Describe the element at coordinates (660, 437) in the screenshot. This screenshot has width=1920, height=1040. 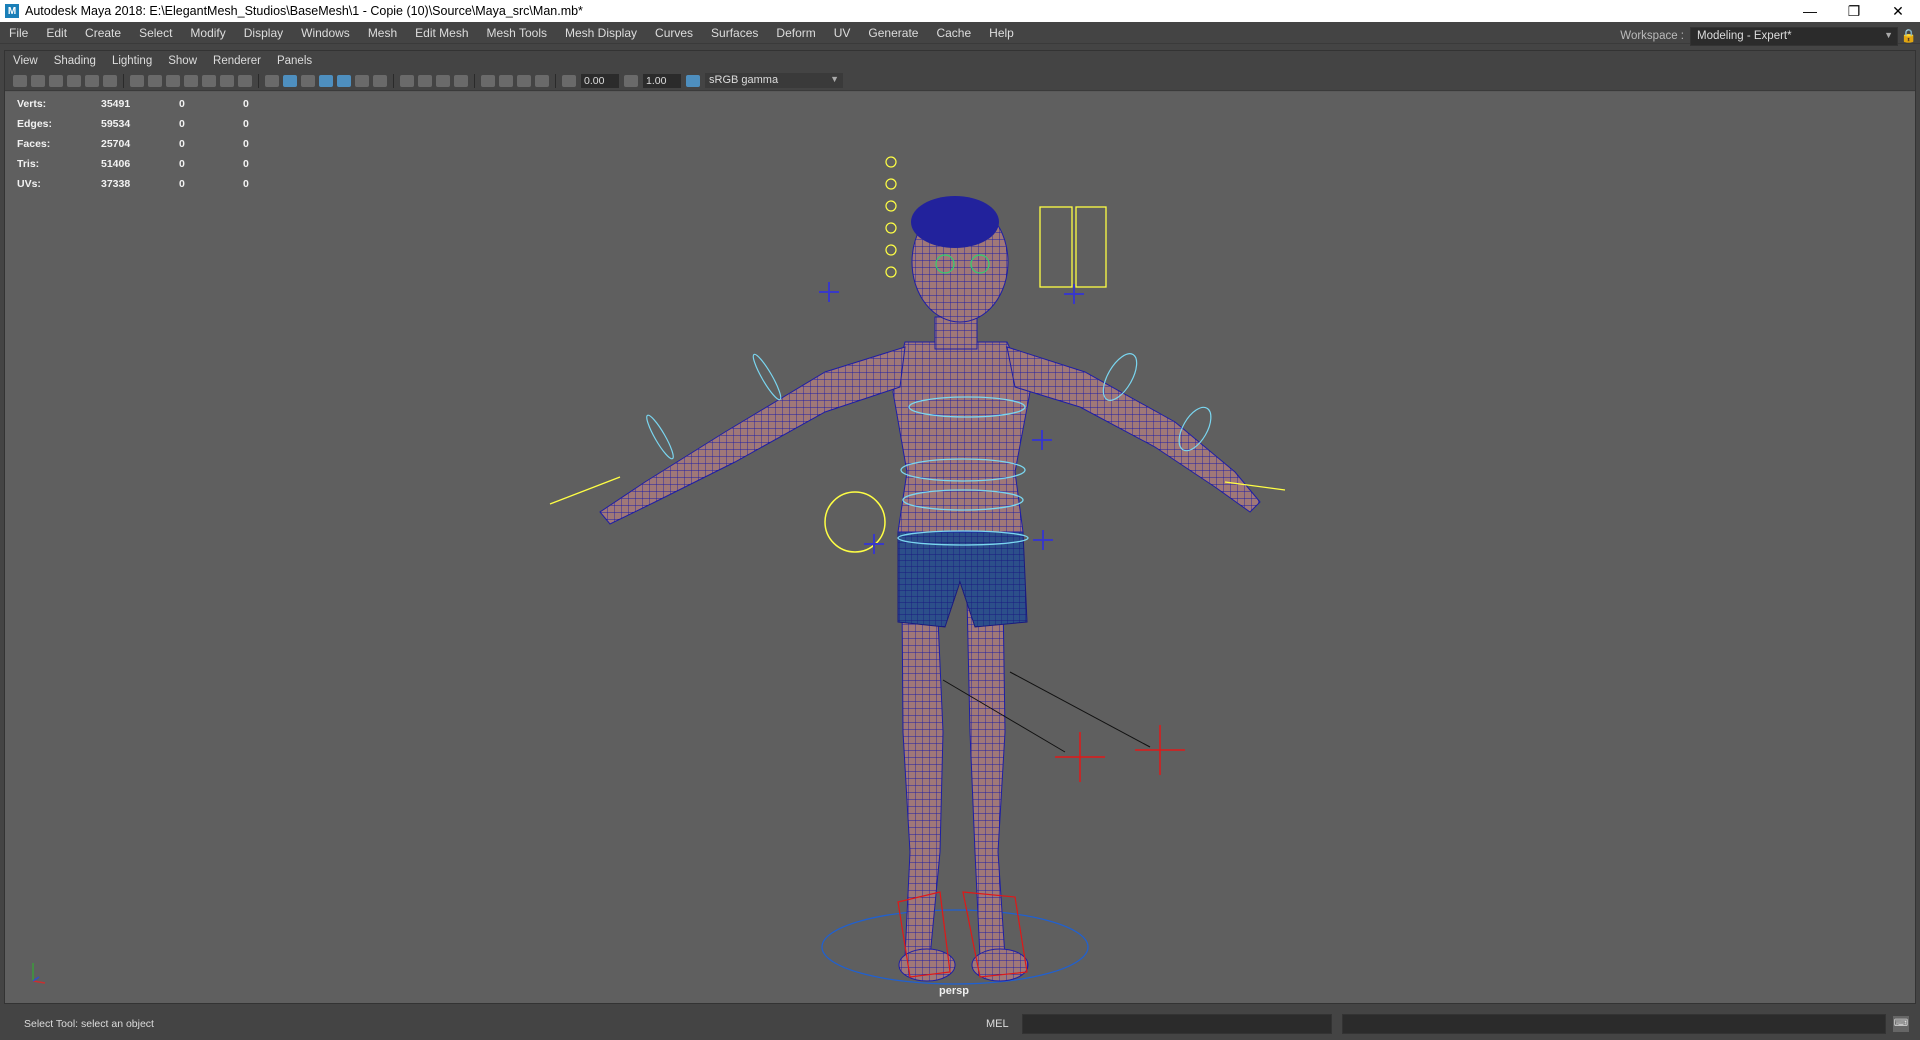
I see `left-wrist-control` at that location.